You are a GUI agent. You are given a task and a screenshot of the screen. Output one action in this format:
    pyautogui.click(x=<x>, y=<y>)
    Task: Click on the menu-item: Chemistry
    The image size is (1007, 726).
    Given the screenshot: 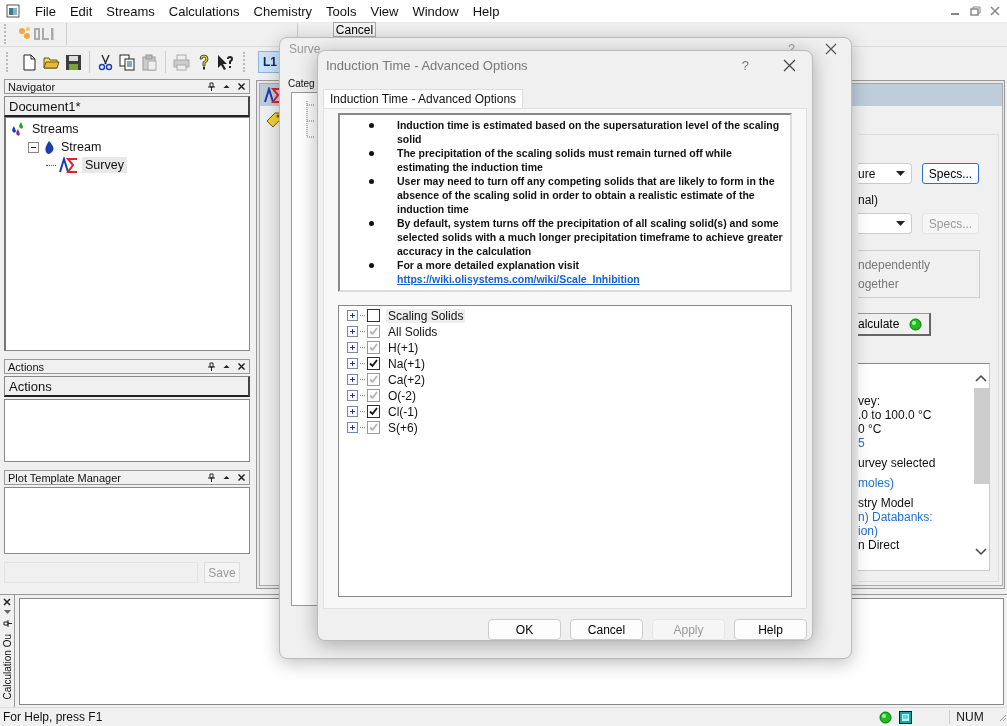 What is the action you would take?
    pyautogui.click(x=283, y=11)
    